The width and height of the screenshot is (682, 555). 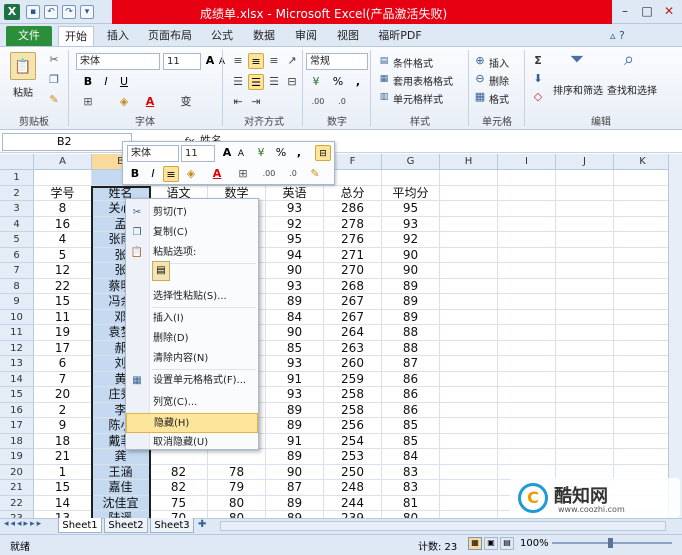 What do you see at coordinates (80, 525) in the screenshot?
I see `sheet-tab-1: Sheet1` at bounding box center [80, 525].